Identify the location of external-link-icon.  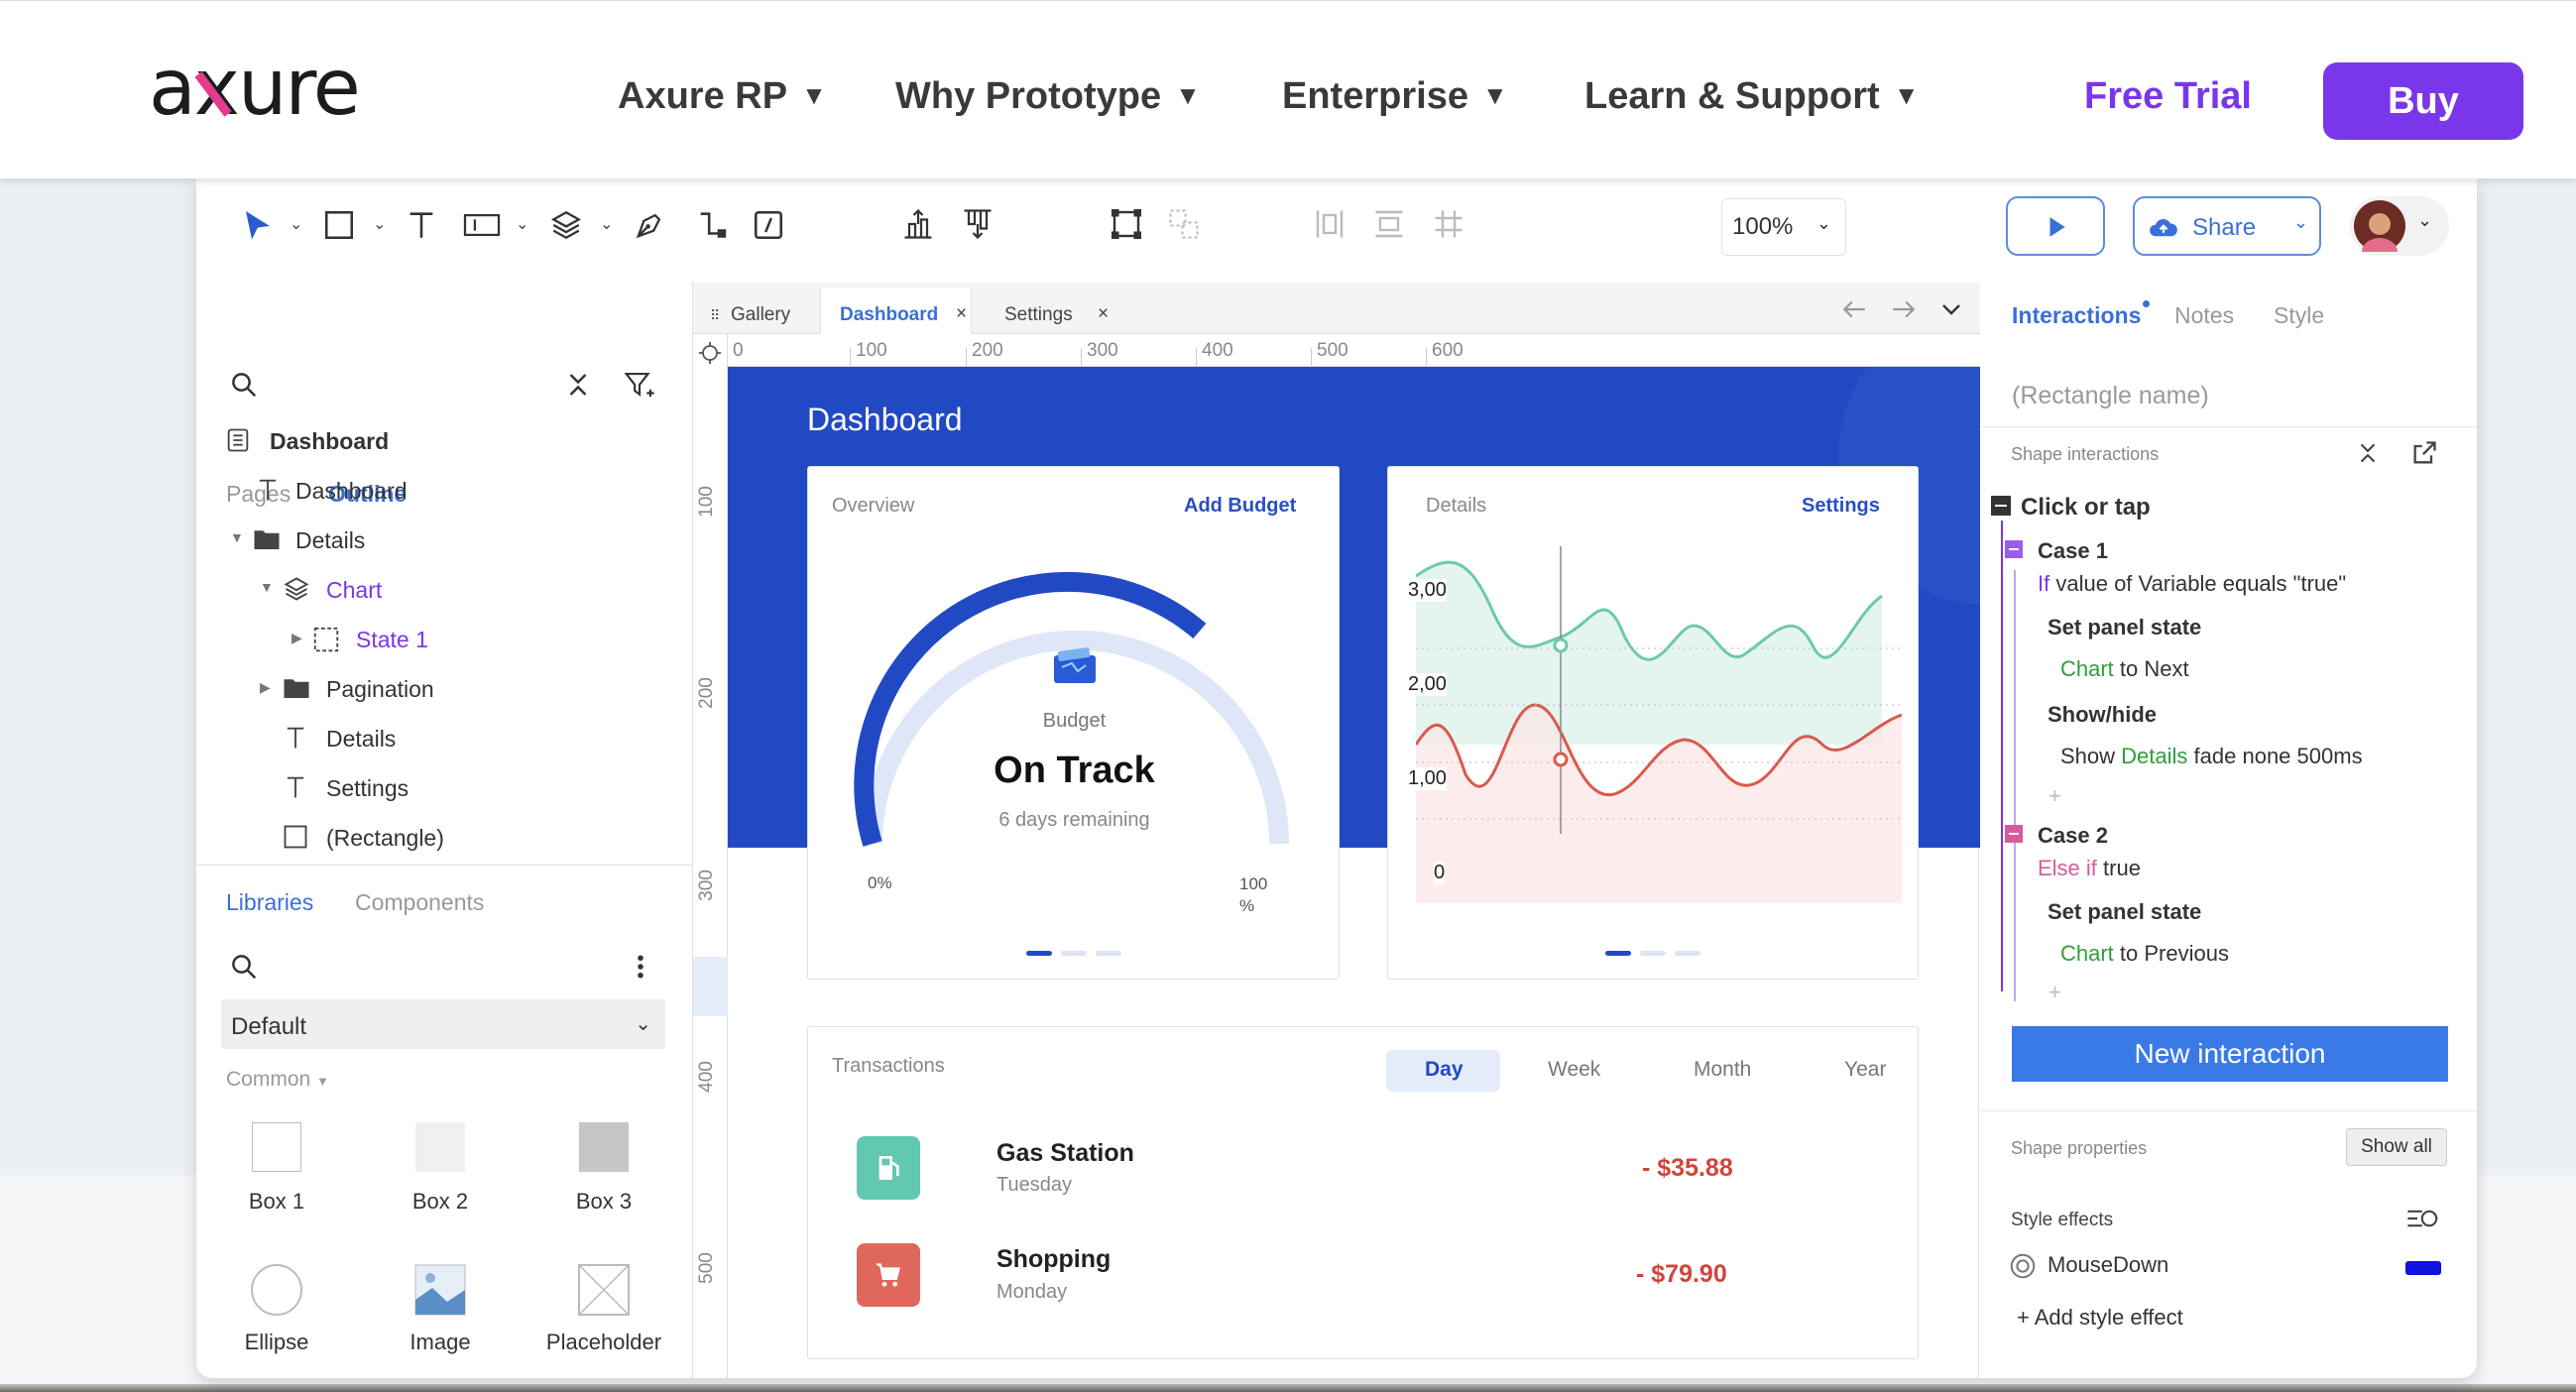
(2424, 453).